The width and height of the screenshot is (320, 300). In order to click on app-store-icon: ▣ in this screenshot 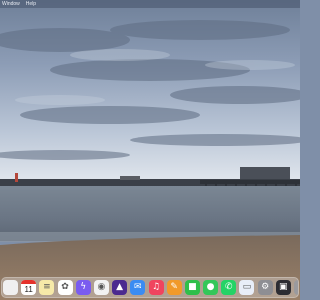, I will do `click(283, 287)`.